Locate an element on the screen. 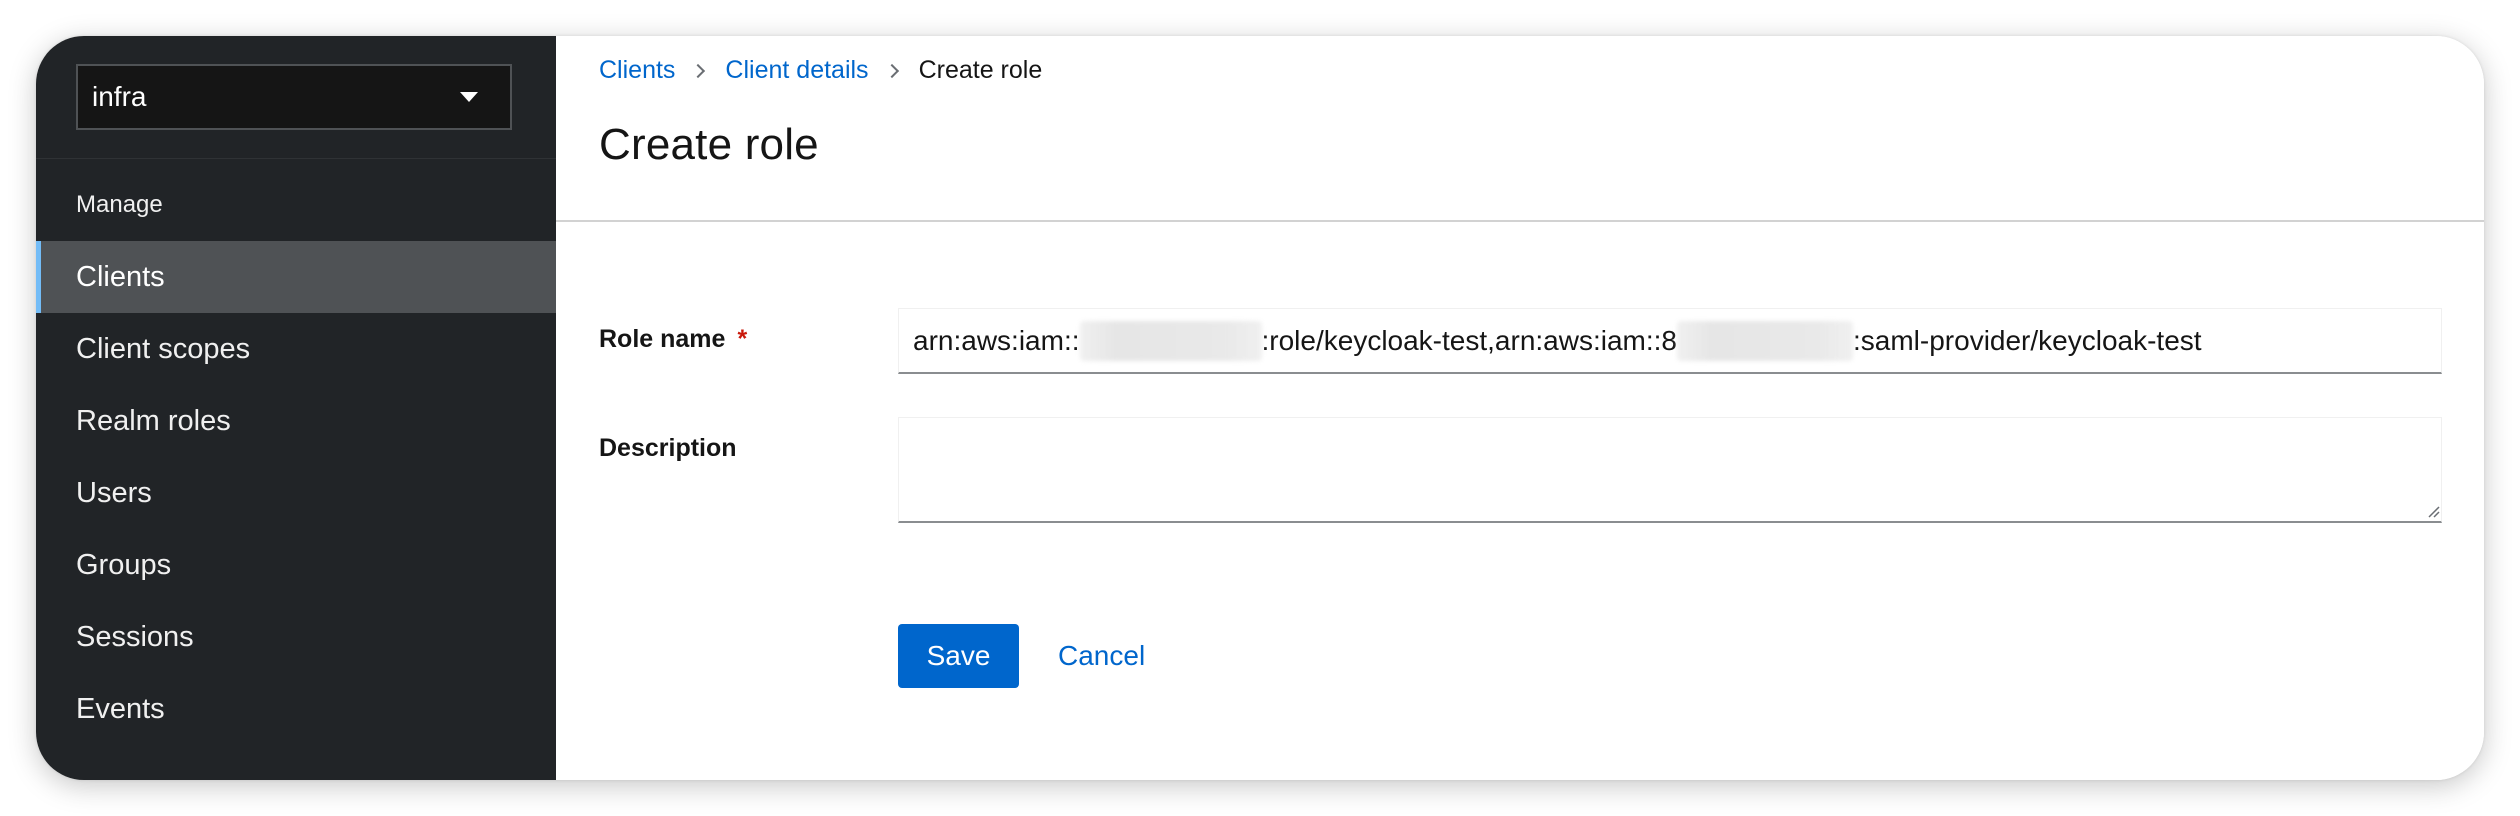 The image size is (2520, 816). role-name-value-part: :saml-provider/keycloak-test is located at coordinates (2027, 340).